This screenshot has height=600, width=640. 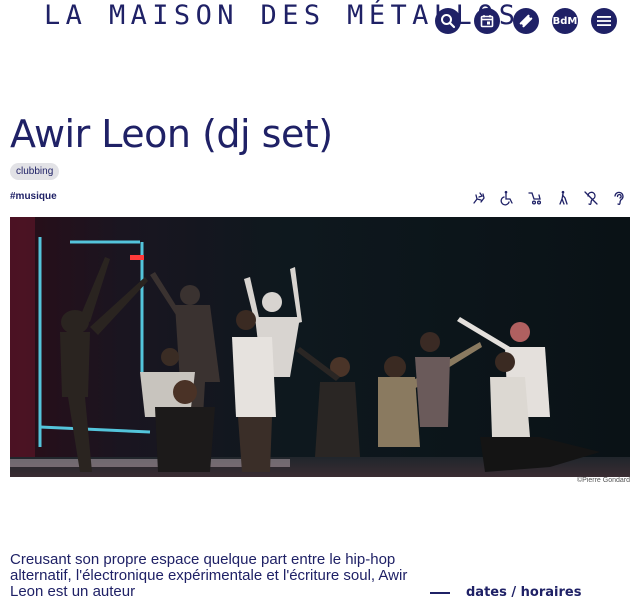 I want to click on bdm-icon: BdM, so click(x=565, y=21).